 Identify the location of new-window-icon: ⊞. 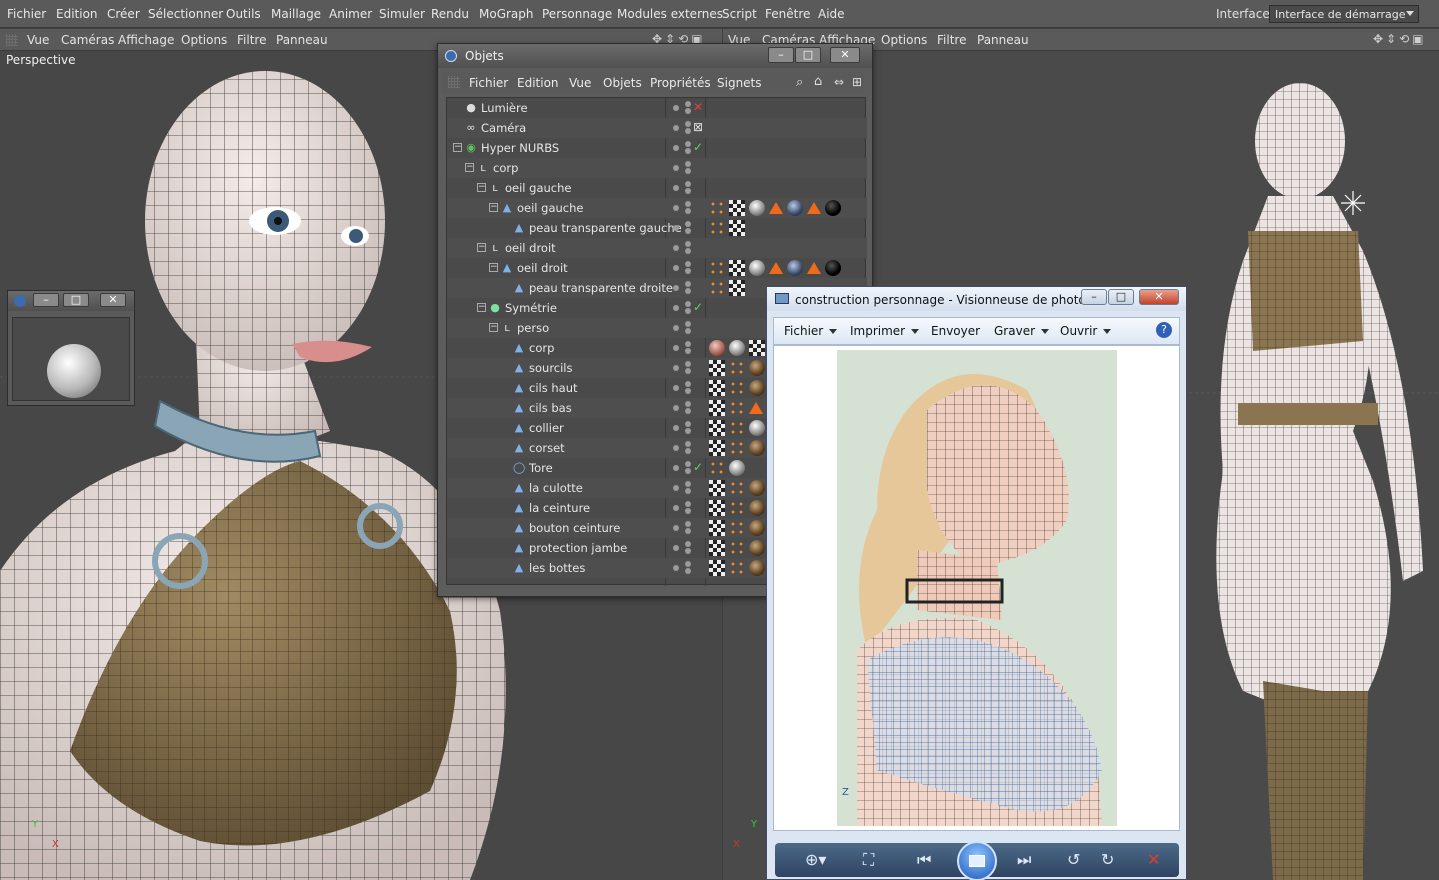
(857, 82).